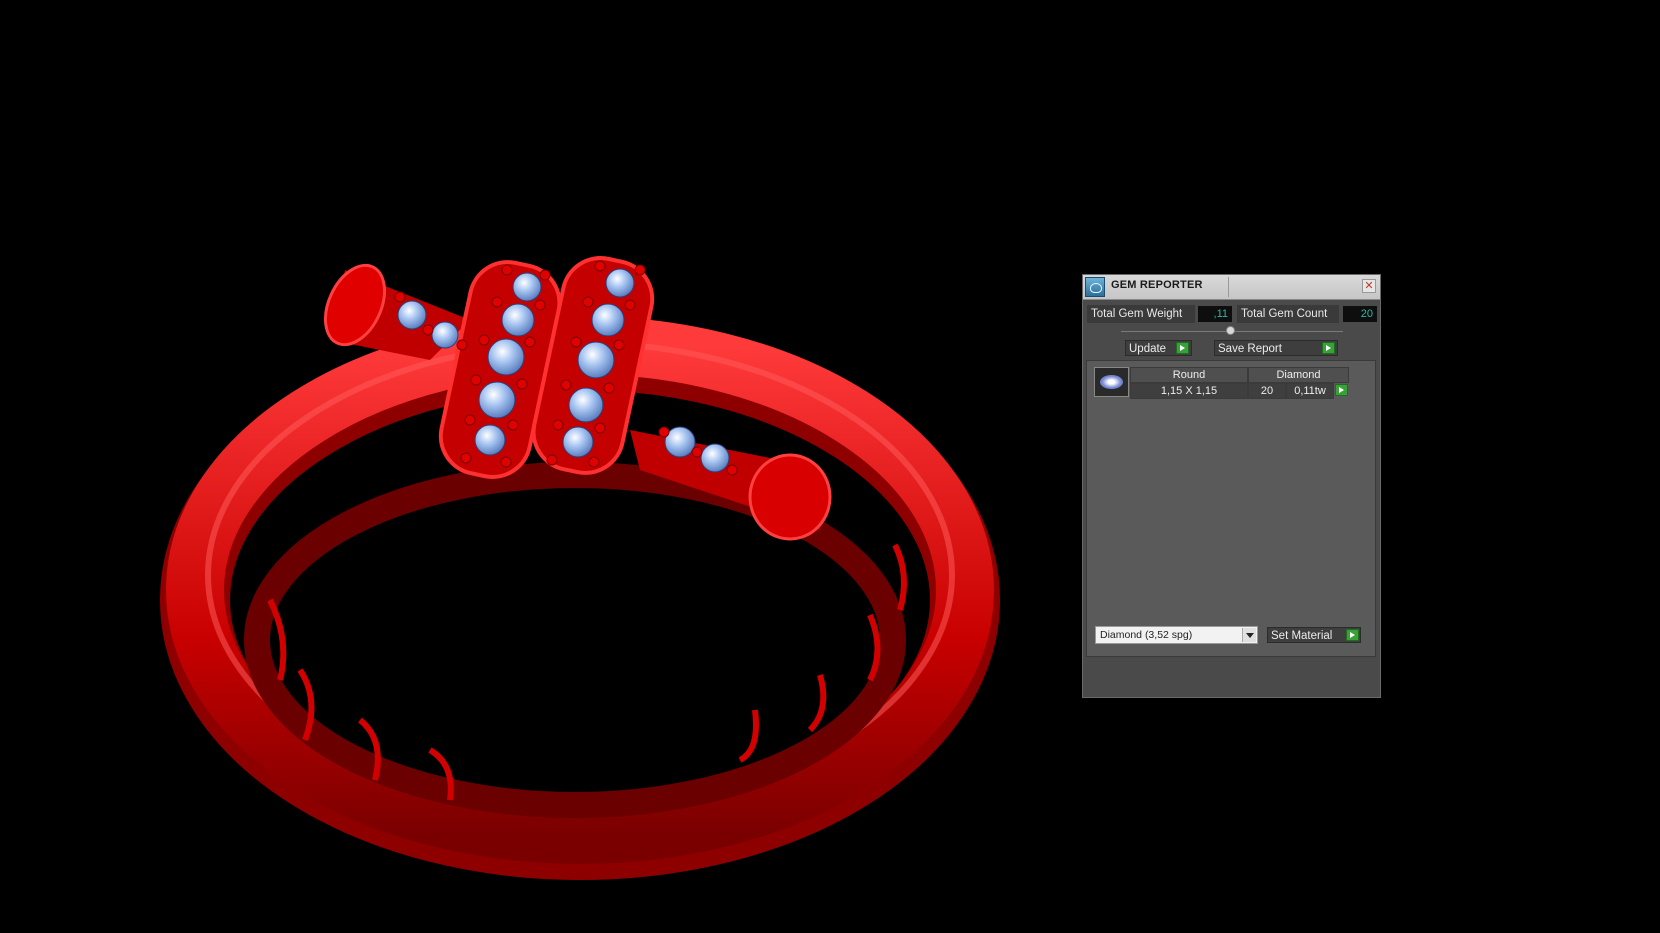 This screenshot has width=1660, height=933. I want to click on update-button: Update, so click(1158, 348).